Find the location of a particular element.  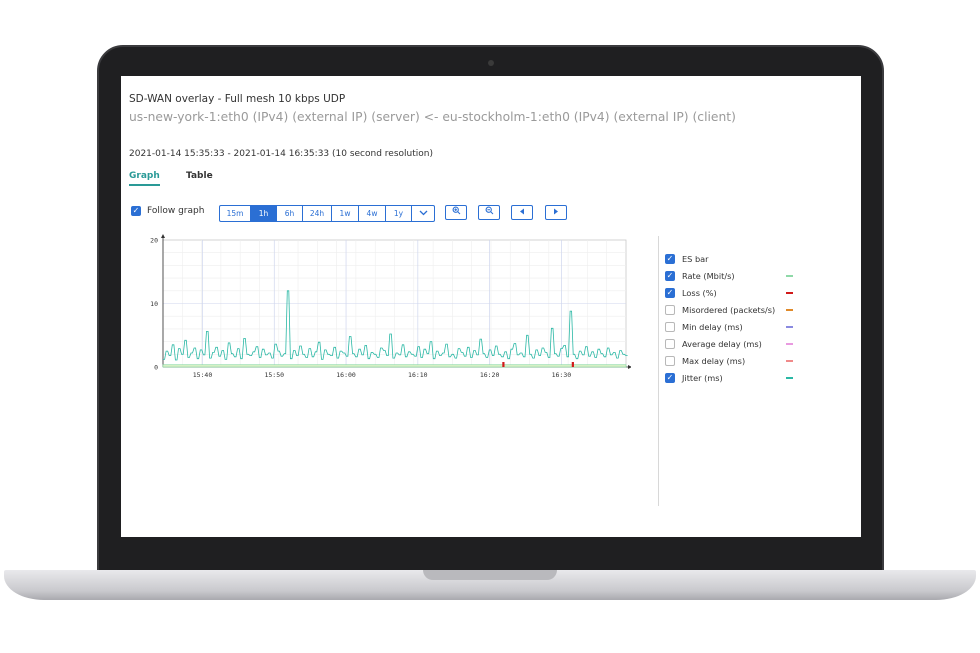

legend-item: ✓ Rate (Mbit/s) is located at coordinates (729, 275).